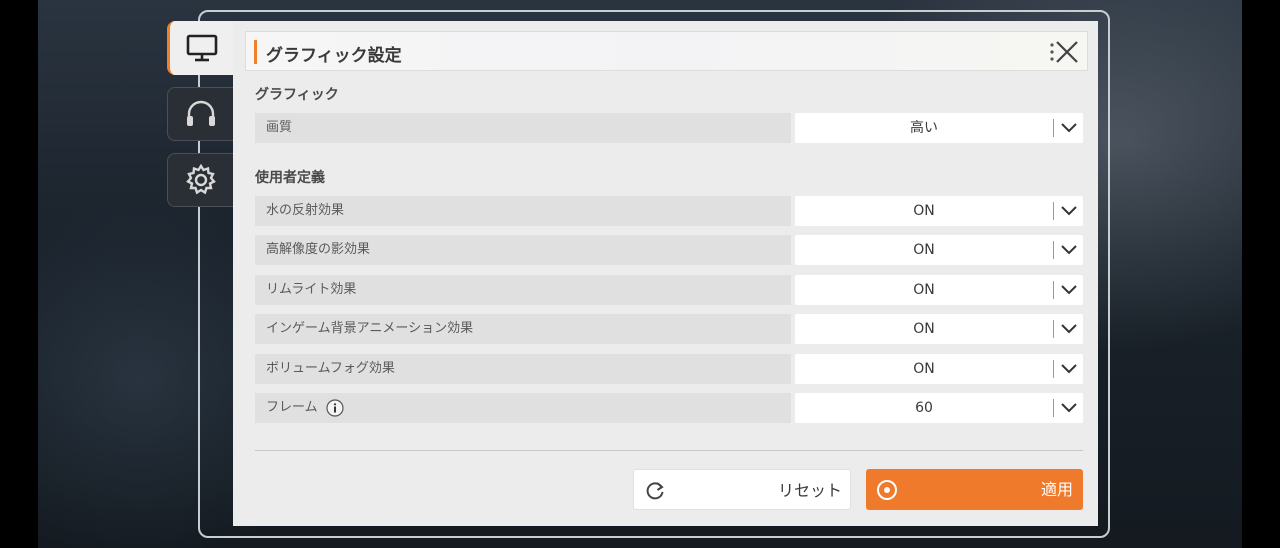 The width and height of the screenshot is (1280, 548). I want to click on divider, so click(669, 450).